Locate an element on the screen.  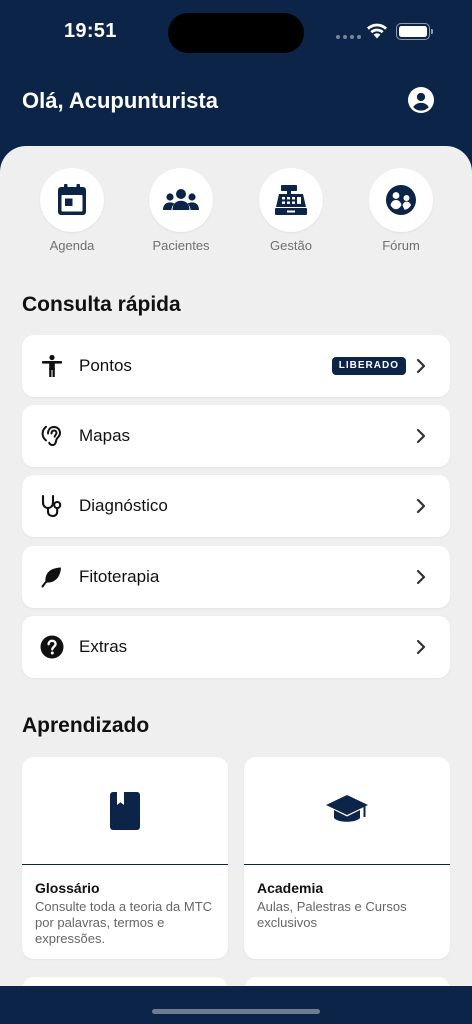
ear-icon is located at coordinates (51, 436).